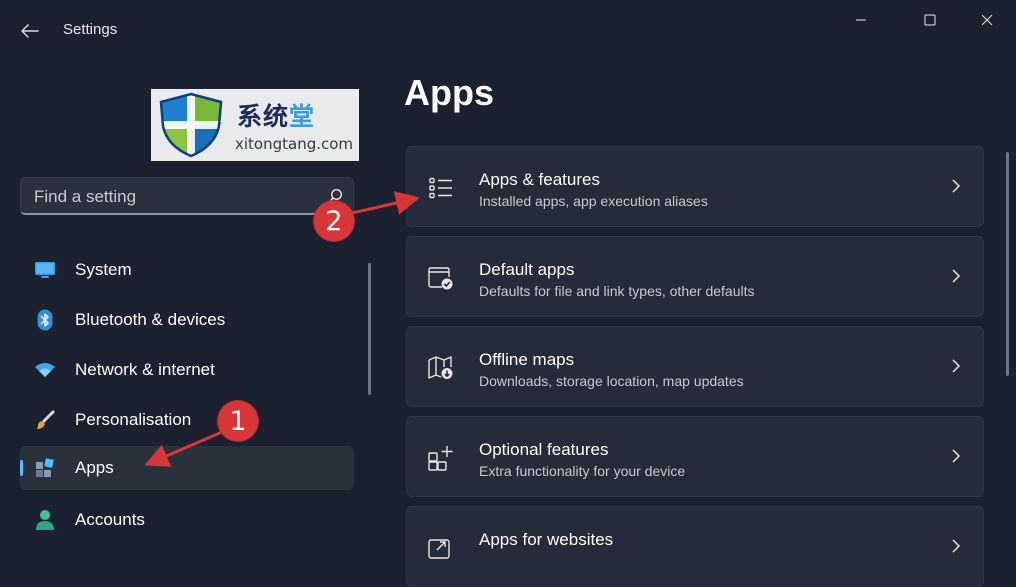 This screenshot has width=1016, height=587. What do you see at coordinates (90, 29) in the screenshot?
I see `window-title: Settings` at bounding box center [90, 29].